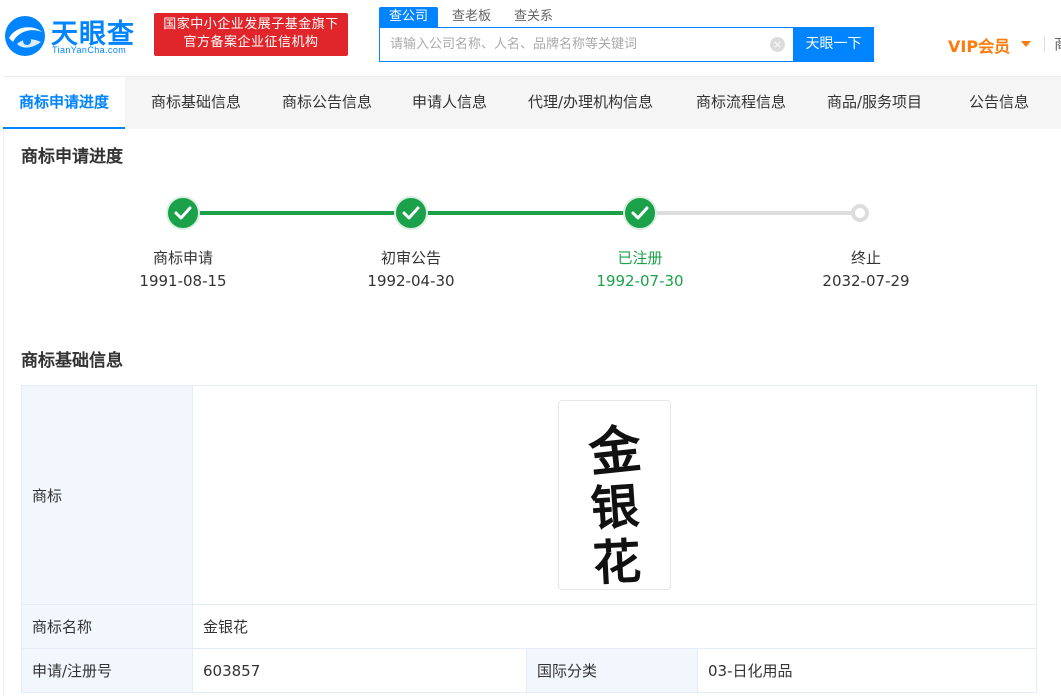  What do you see at coordinates (590, 103) in the screenshot?
I see `tab-agency-info: 代理/办理机构信息` at bounding box center [590, 103].